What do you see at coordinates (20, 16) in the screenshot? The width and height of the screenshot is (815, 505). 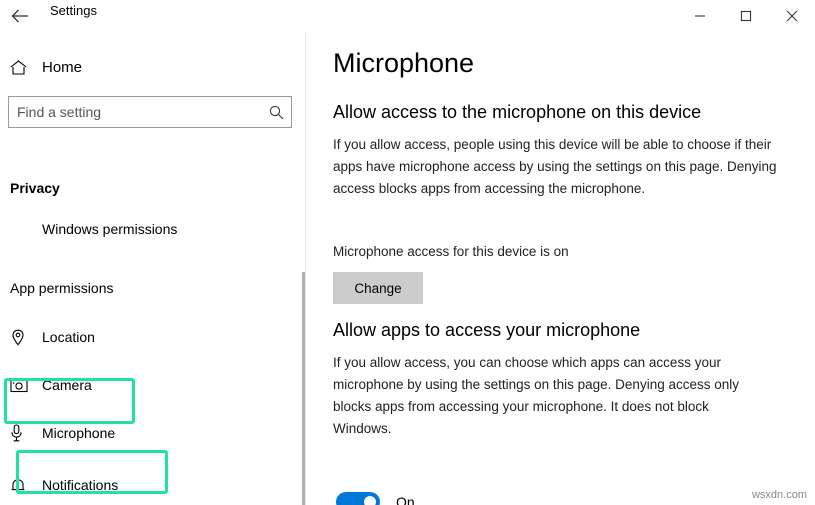 I see `back-button` at bounding box center [20, 16].